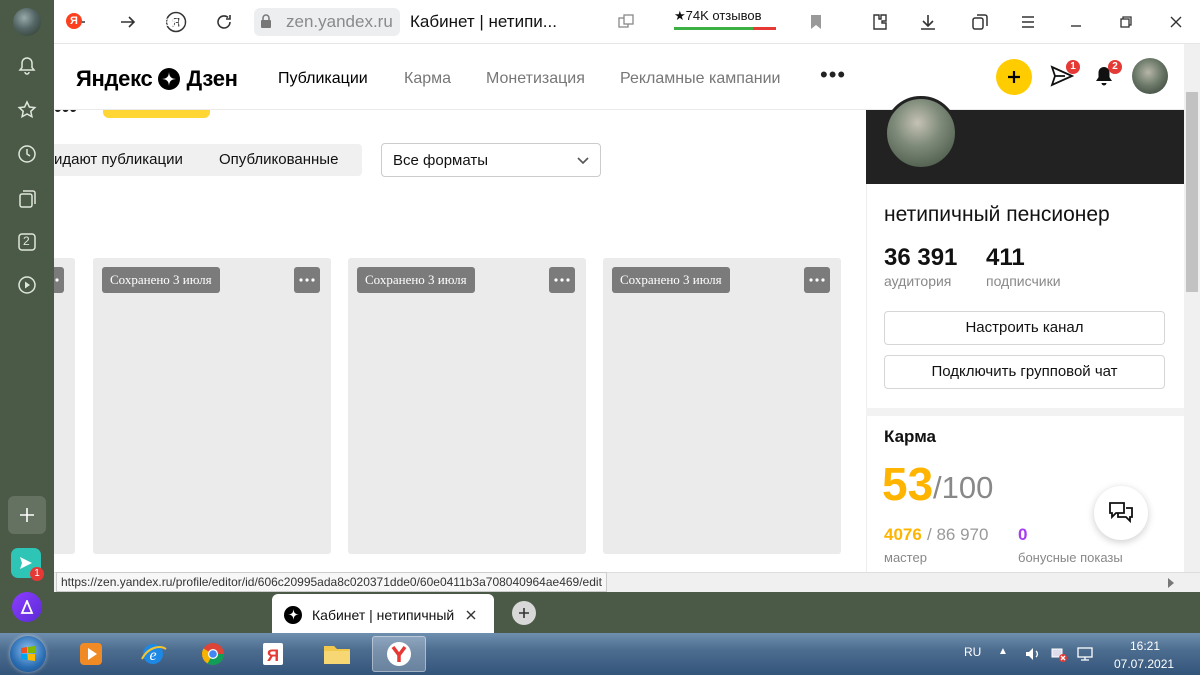  Describe the element at coordinates (833, 75) in the screenshot. I see `nav-more-button: •••` at that location.